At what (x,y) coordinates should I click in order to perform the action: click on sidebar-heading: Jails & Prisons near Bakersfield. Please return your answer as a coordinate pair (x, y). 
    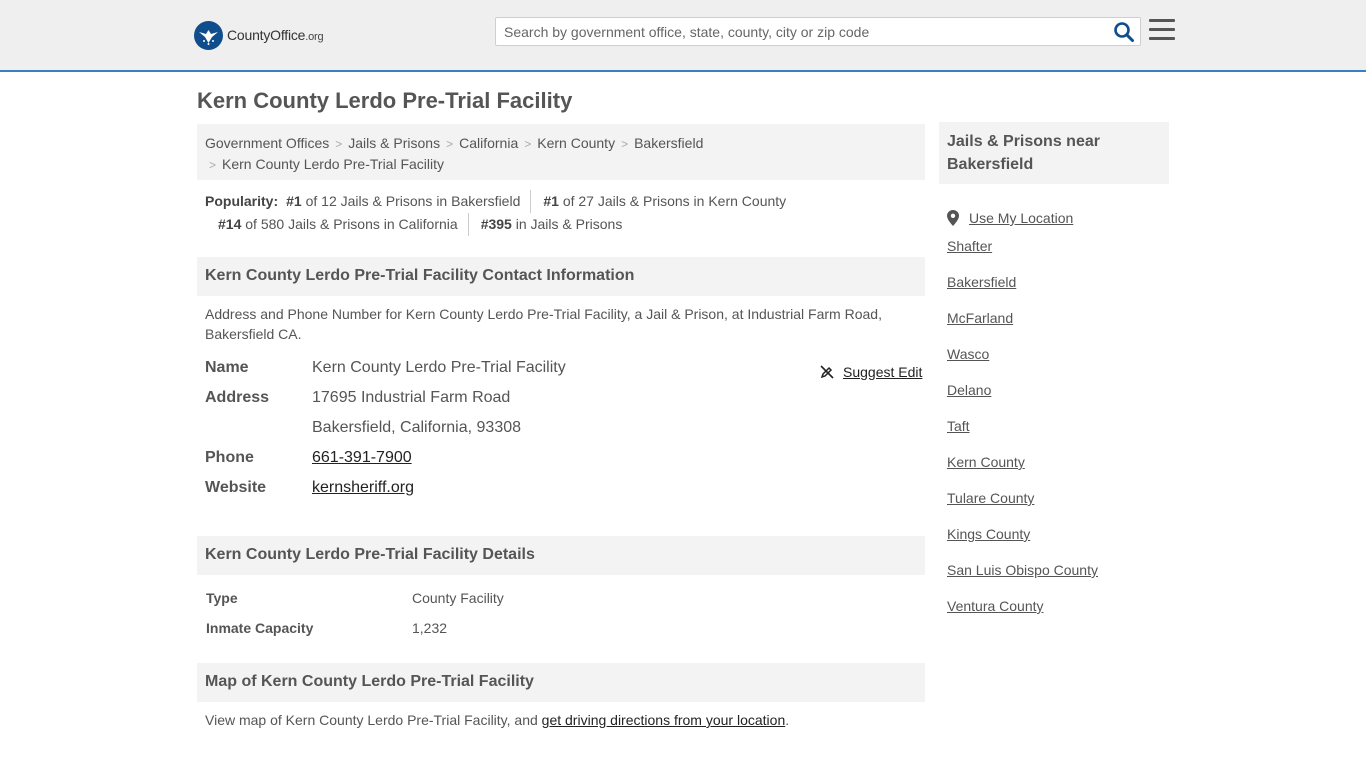
    Looking at the image, I should click on (1054, 153).